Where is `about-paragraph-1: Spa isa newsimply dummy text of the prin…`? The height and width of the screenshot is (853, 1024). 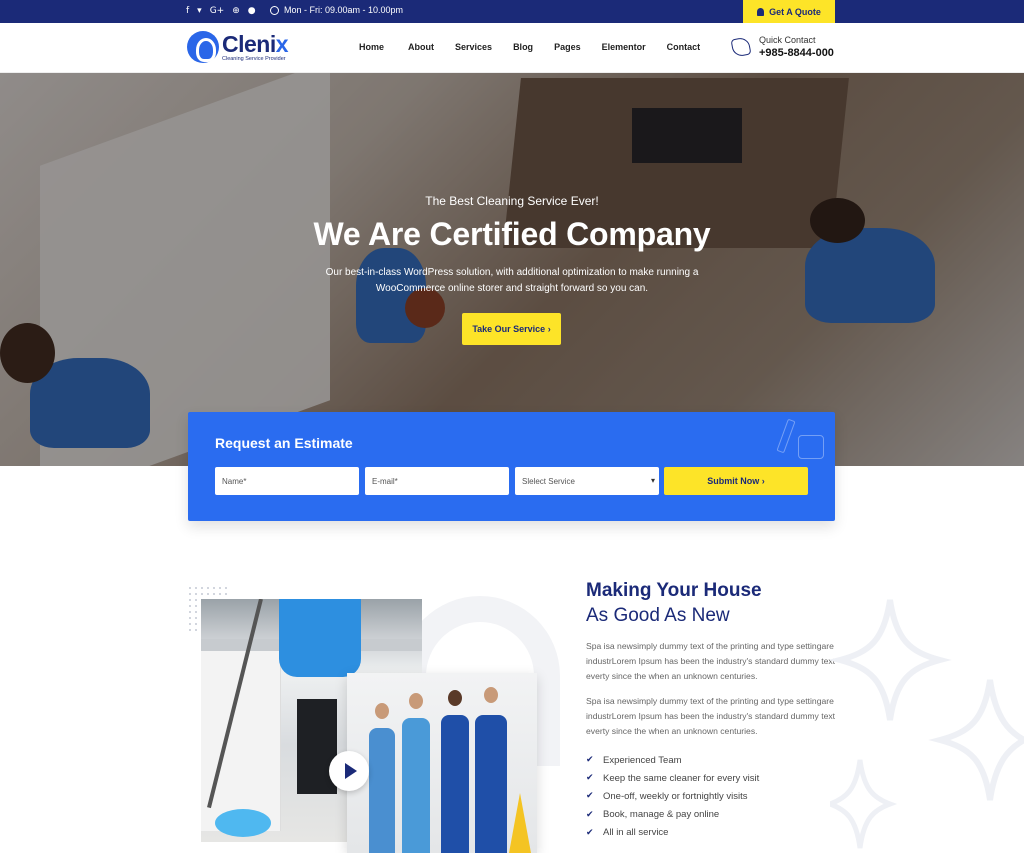
about-paragraph-1: Spa isa newsimply dummy text of the prin… is located at coordinates (711, 661).